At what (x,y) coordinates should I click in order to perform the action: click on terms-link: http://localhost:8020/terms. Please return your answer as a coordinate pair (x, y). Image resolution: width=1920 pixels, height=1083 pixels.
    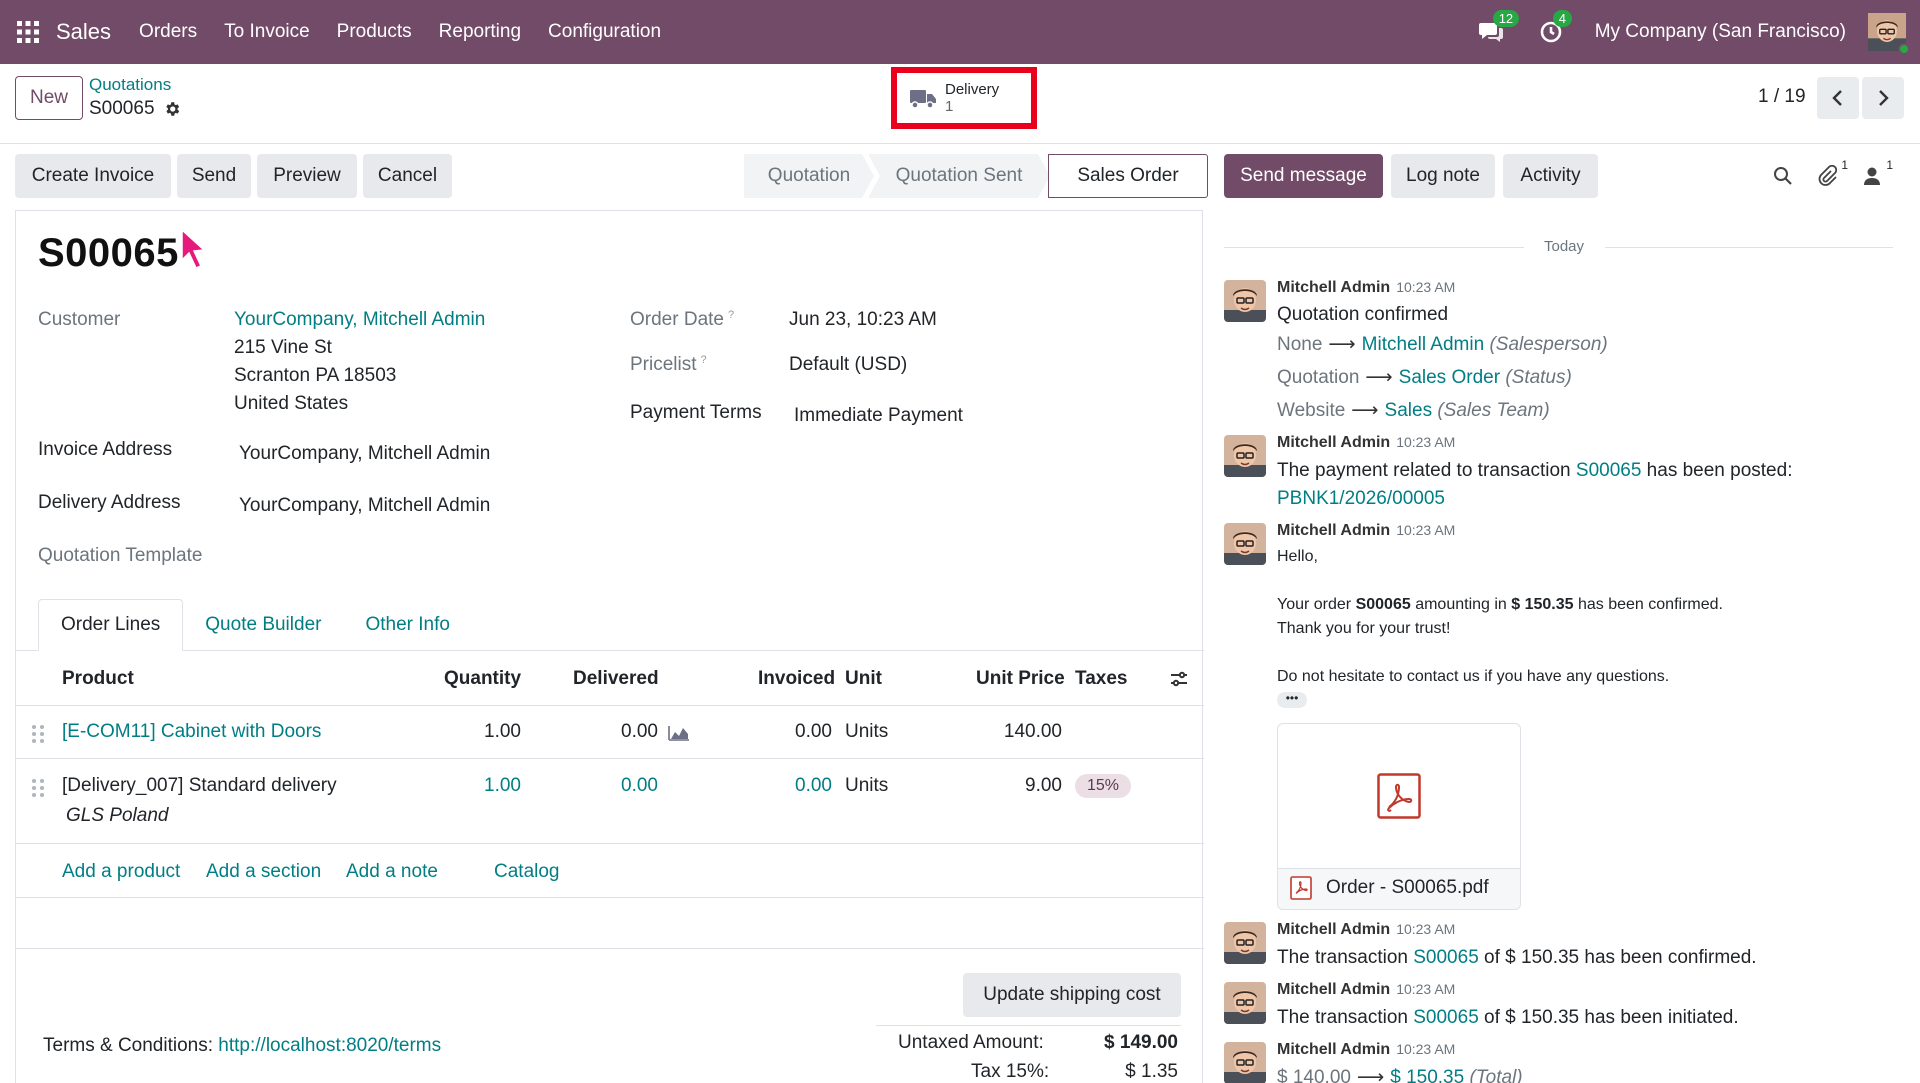
    Looking at the image, I should click on (329, 1045).